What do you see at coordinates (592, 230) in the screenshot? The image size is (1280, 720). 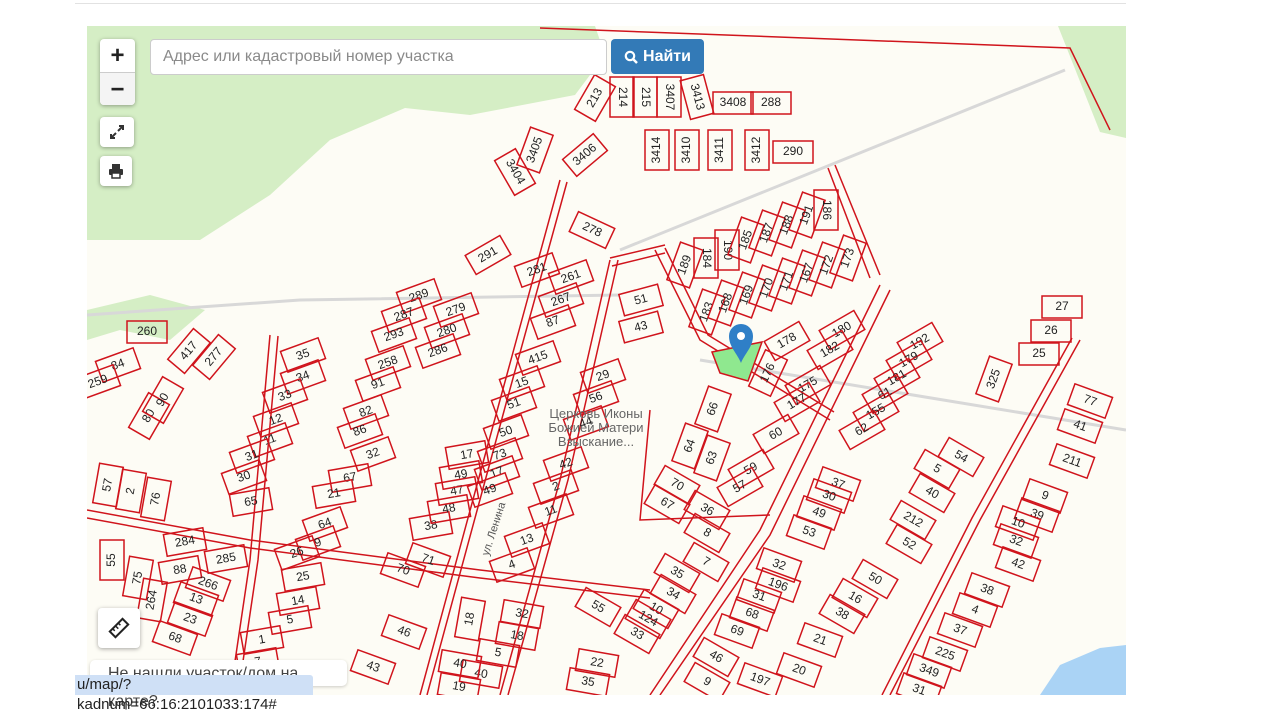 I see `parcel: 278` at bounding box center [592, 230].